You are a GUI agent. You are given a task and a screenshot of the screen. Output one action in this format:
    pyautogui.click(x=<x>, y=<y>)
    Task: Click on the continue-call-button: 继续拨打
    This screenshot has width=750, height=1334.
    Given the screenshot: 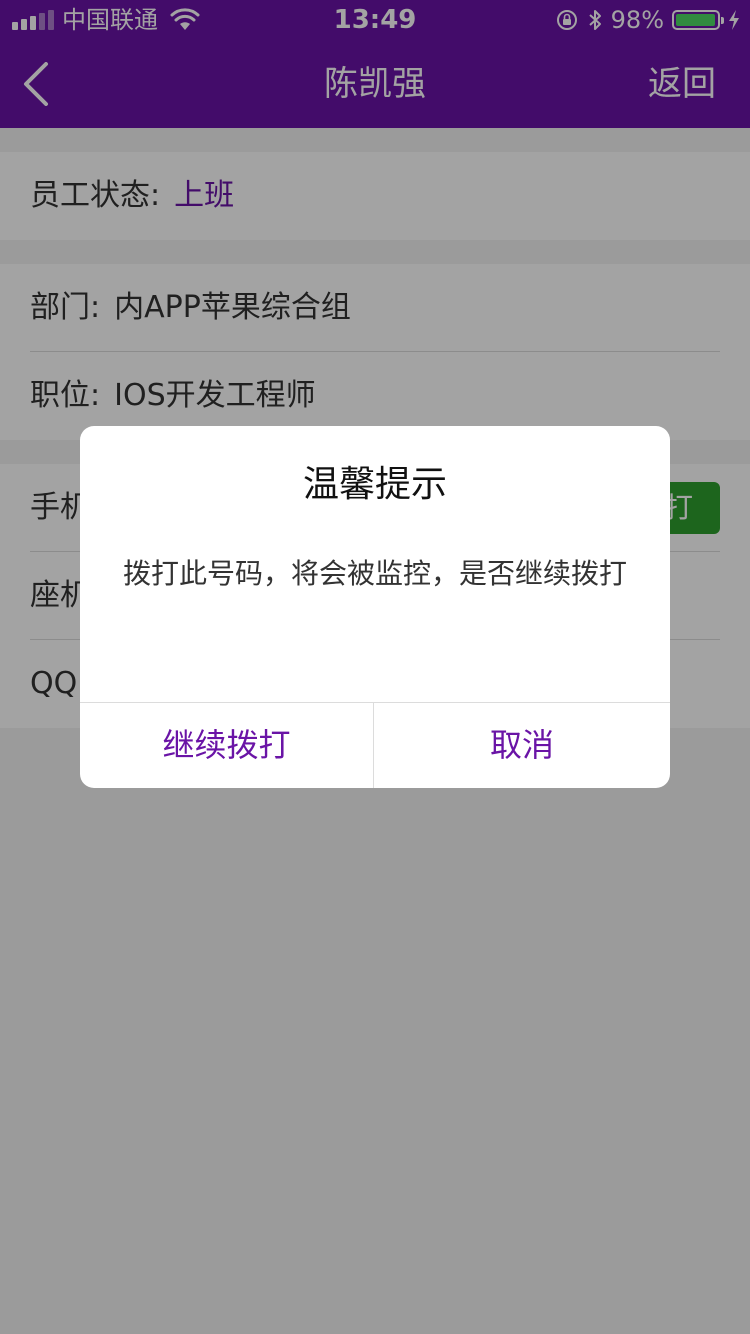 What is the action you would take?
    pyautogui.click(x=226, y=745)
    